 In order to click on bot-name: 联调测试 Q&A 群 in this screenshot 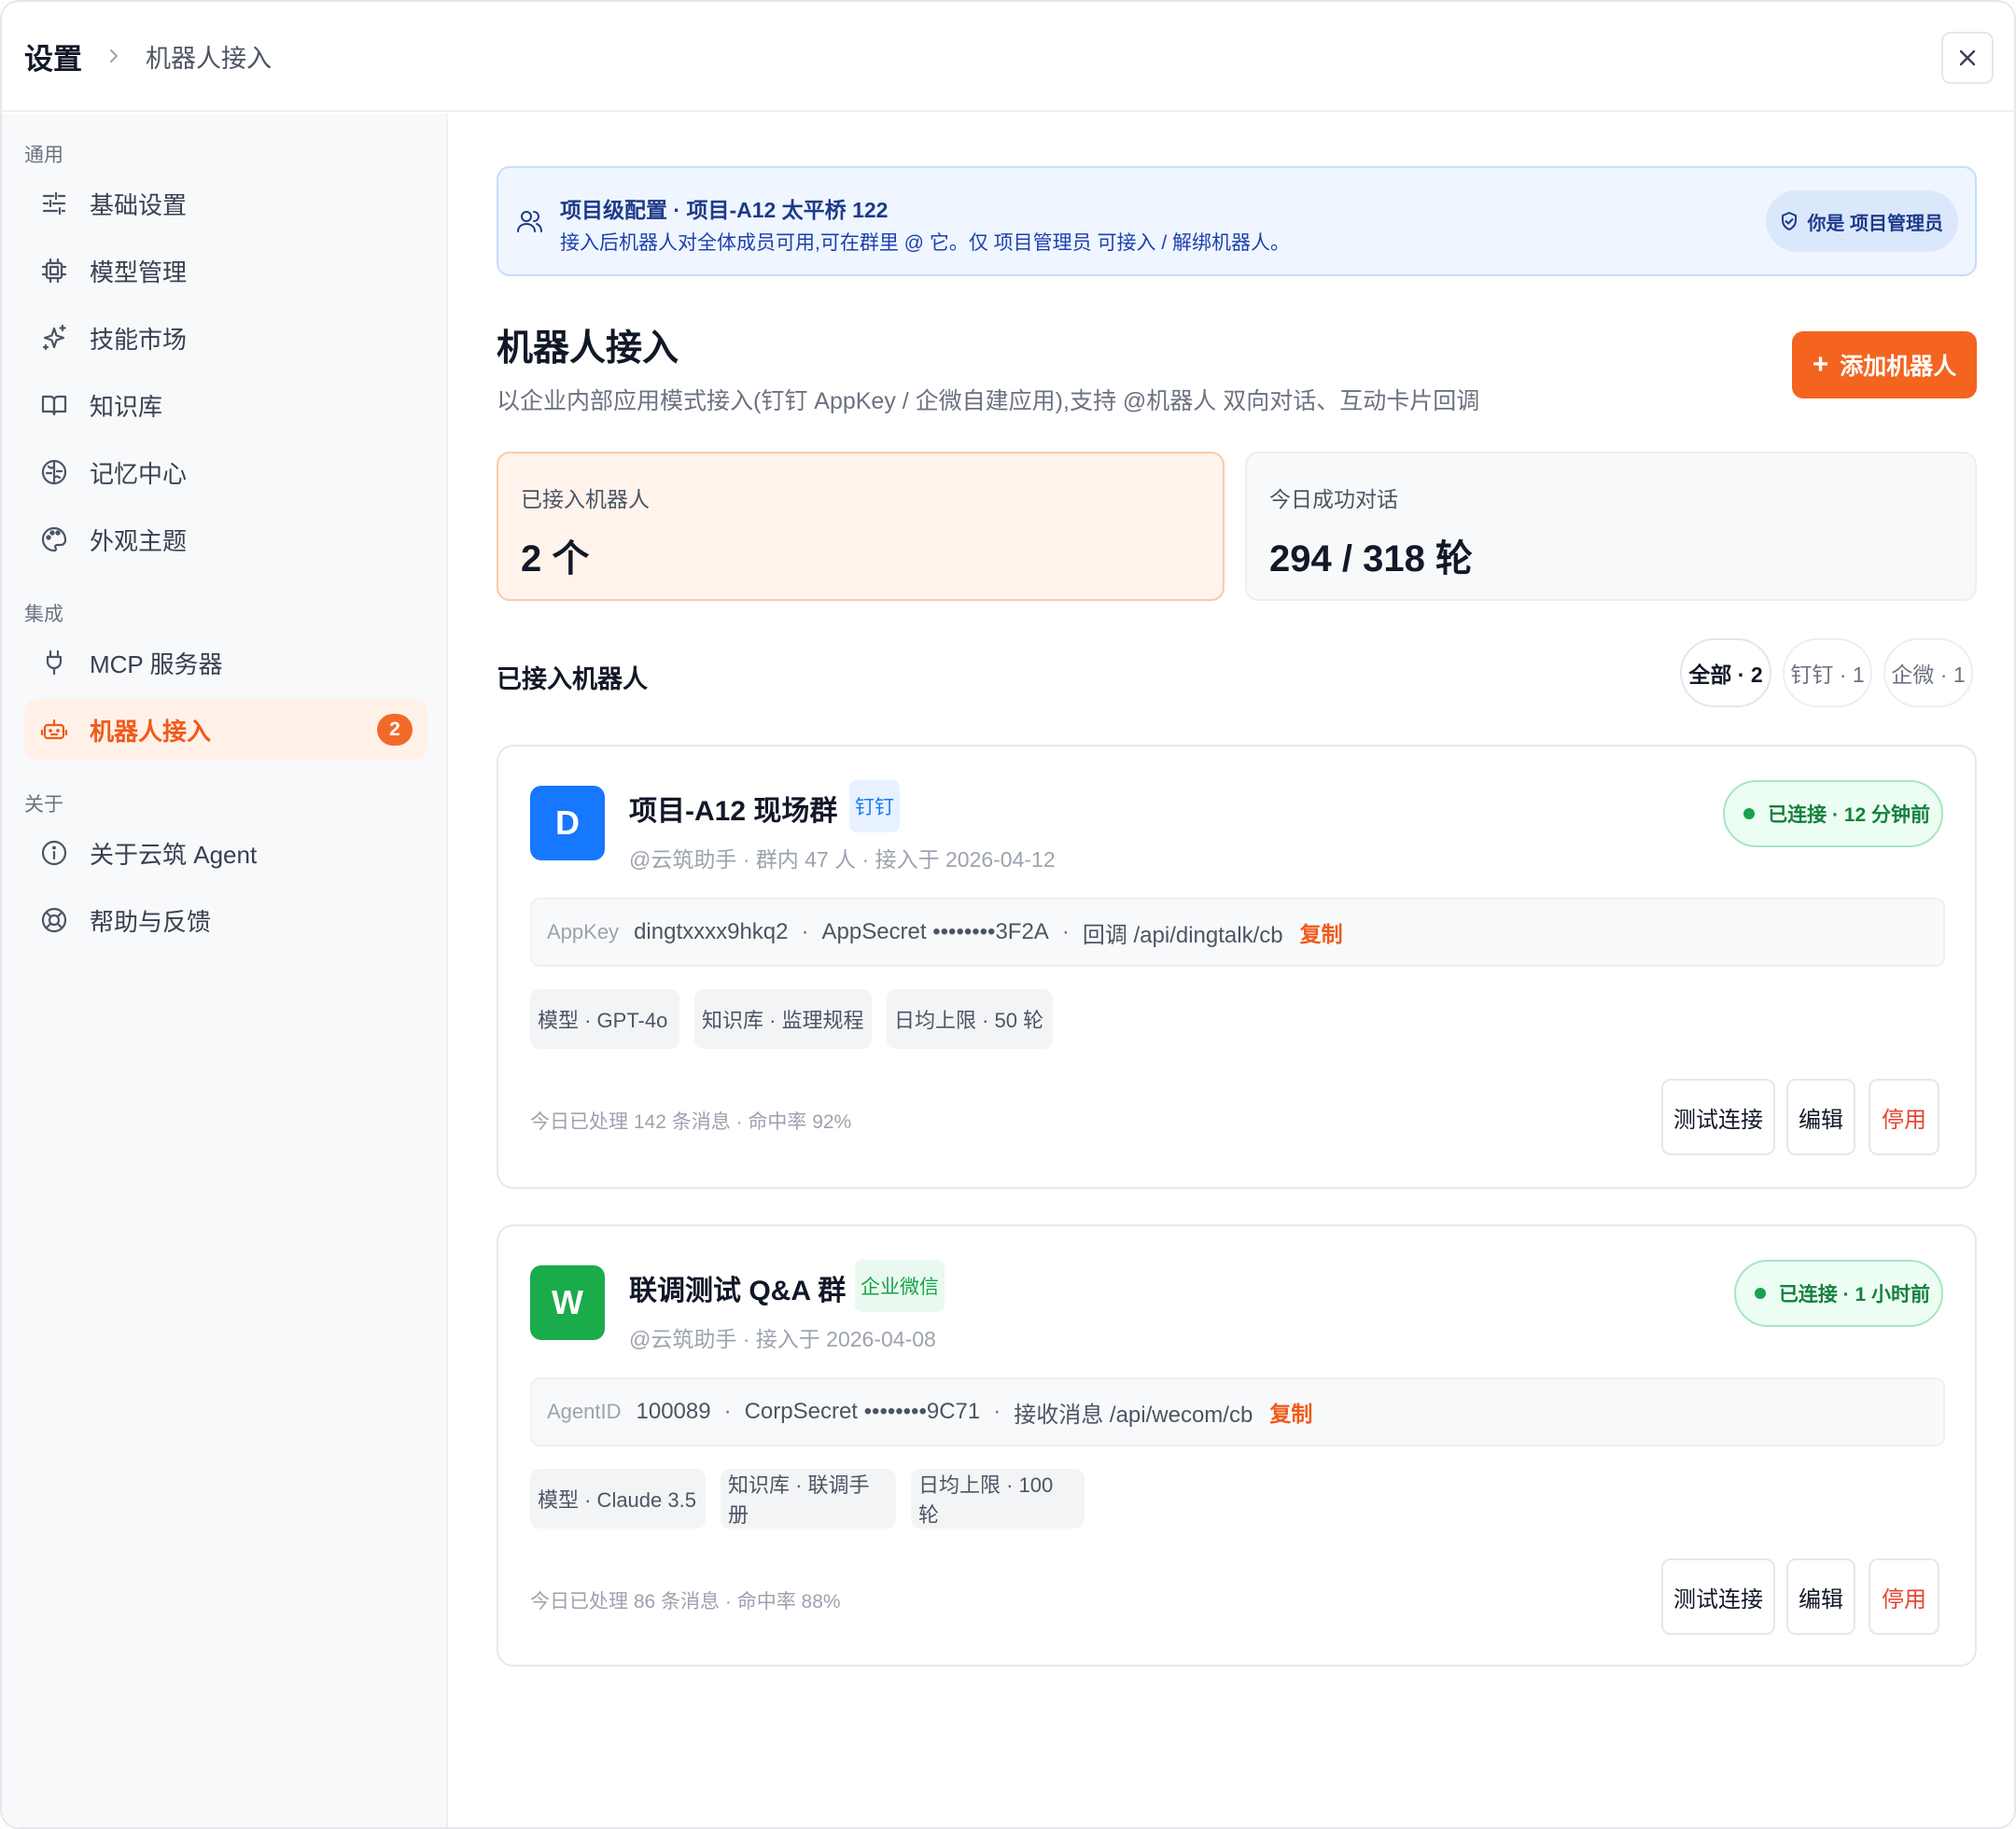, I will do `click(738, 1291)`.